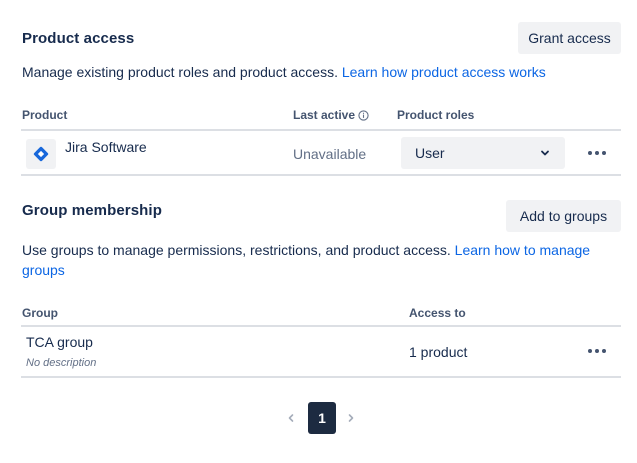 The image size is (637, 463). I want to click on group-table-header-divider, so click(321, 326).